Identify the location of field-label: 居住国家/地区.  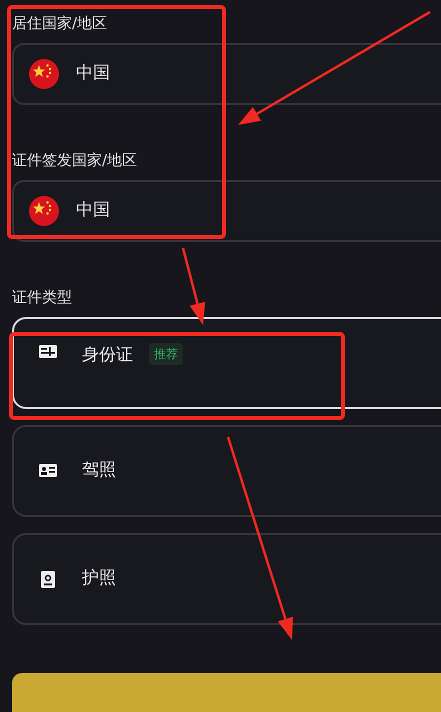
(60, 23).